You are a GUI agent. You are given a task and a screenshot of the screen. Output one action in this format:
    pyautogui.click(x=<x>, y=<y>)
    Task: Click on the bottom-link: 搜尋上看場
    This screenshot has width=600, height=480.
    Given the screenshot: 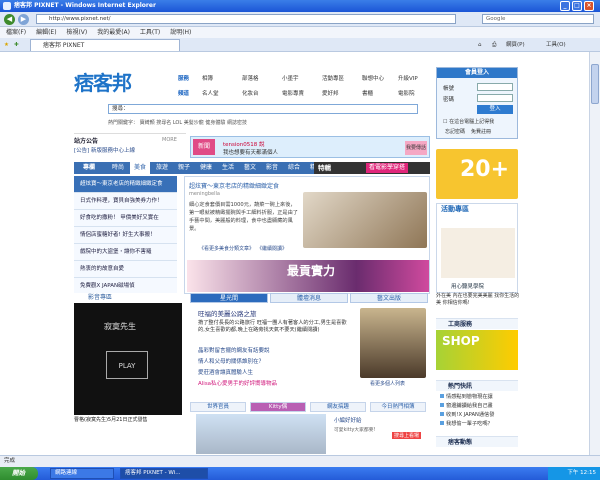 What is the action you would take?
    pyautogui.click(x=407, y=435)
    